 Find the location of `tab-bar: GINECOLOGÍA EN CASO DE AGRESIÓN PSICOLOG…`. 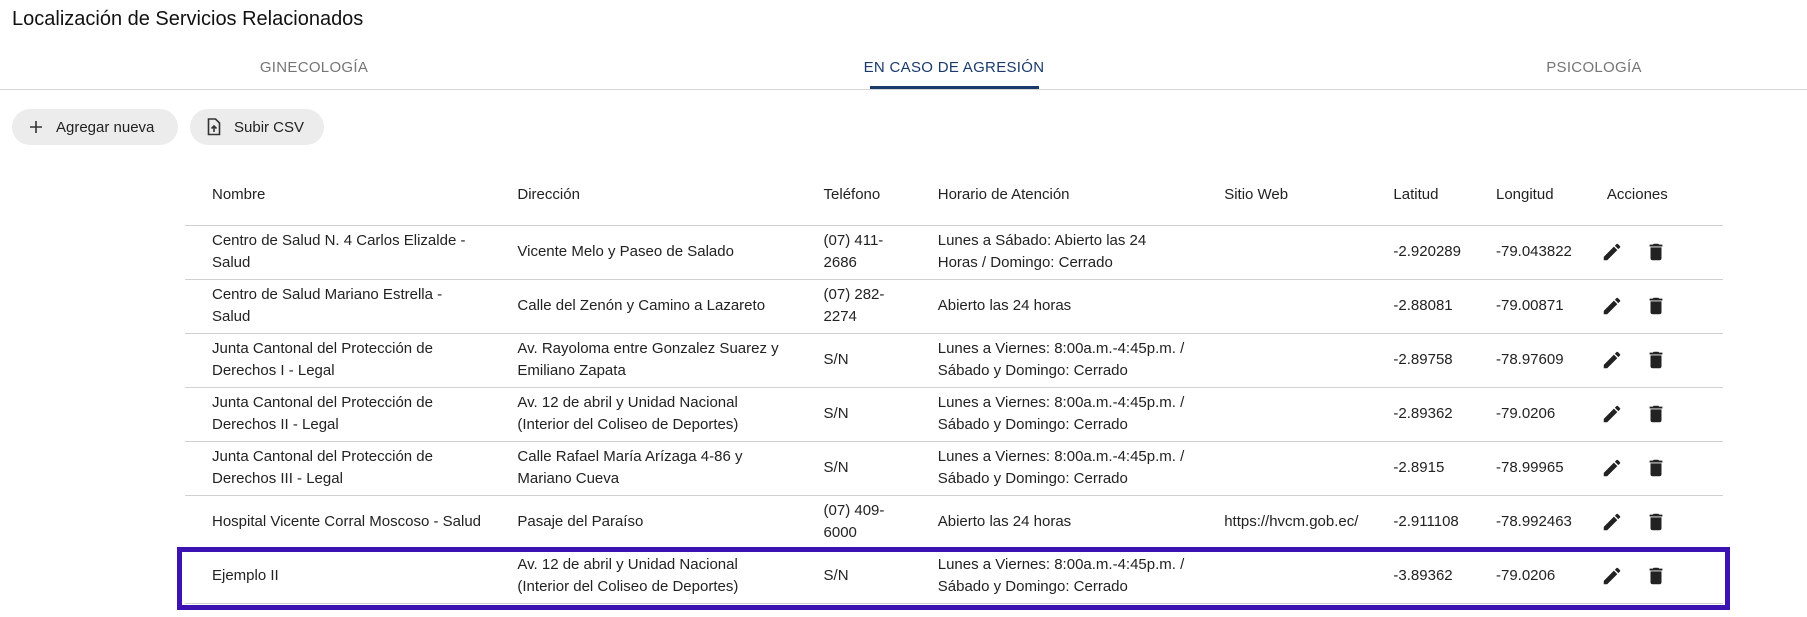

tab-bar: GINECOLOGÍA EN CASO DE AGRESIÓN PSICOLOG… is located at coordinates (903, 67).